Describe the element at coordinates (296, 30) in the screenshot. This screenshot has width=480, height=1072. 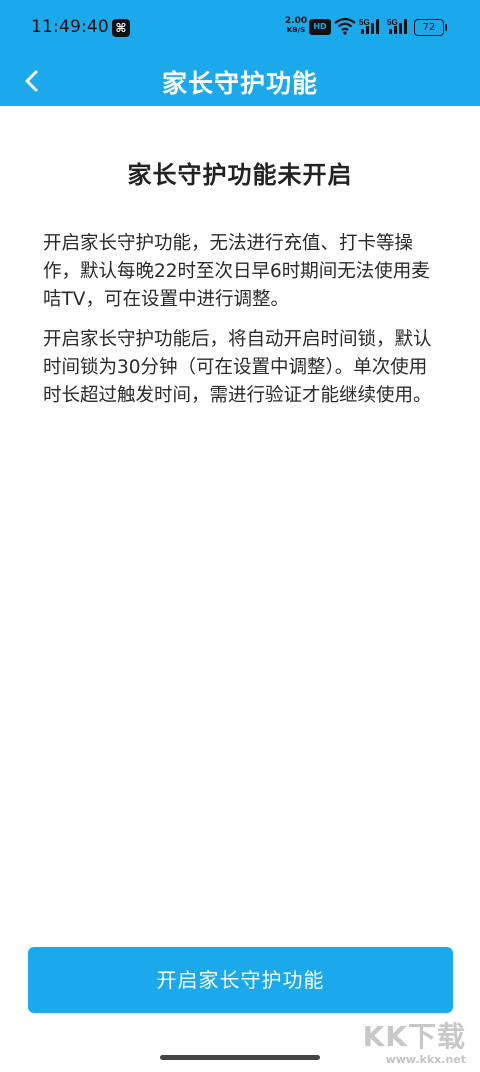
I see `network-speed-unit: KB/S` at that location.